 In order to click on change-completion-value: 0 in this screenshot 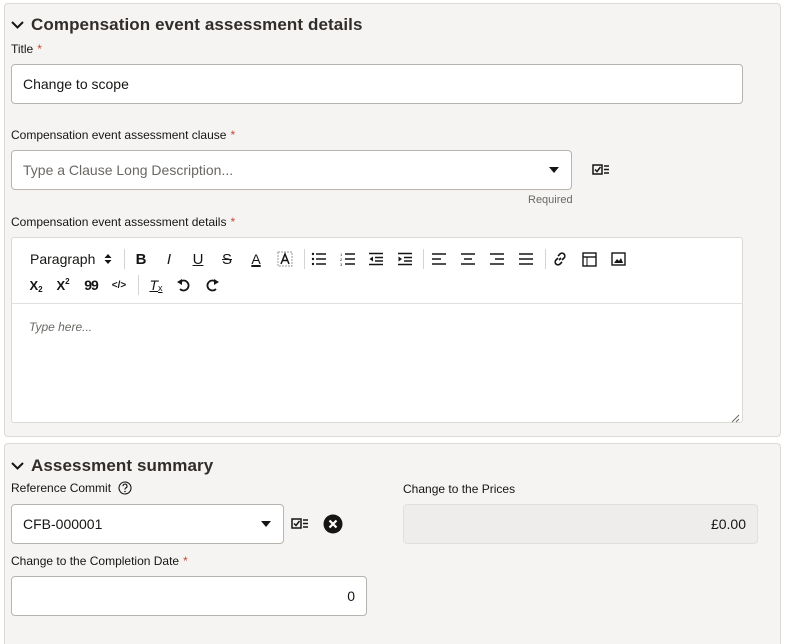, I will do `click(351, 596)`.